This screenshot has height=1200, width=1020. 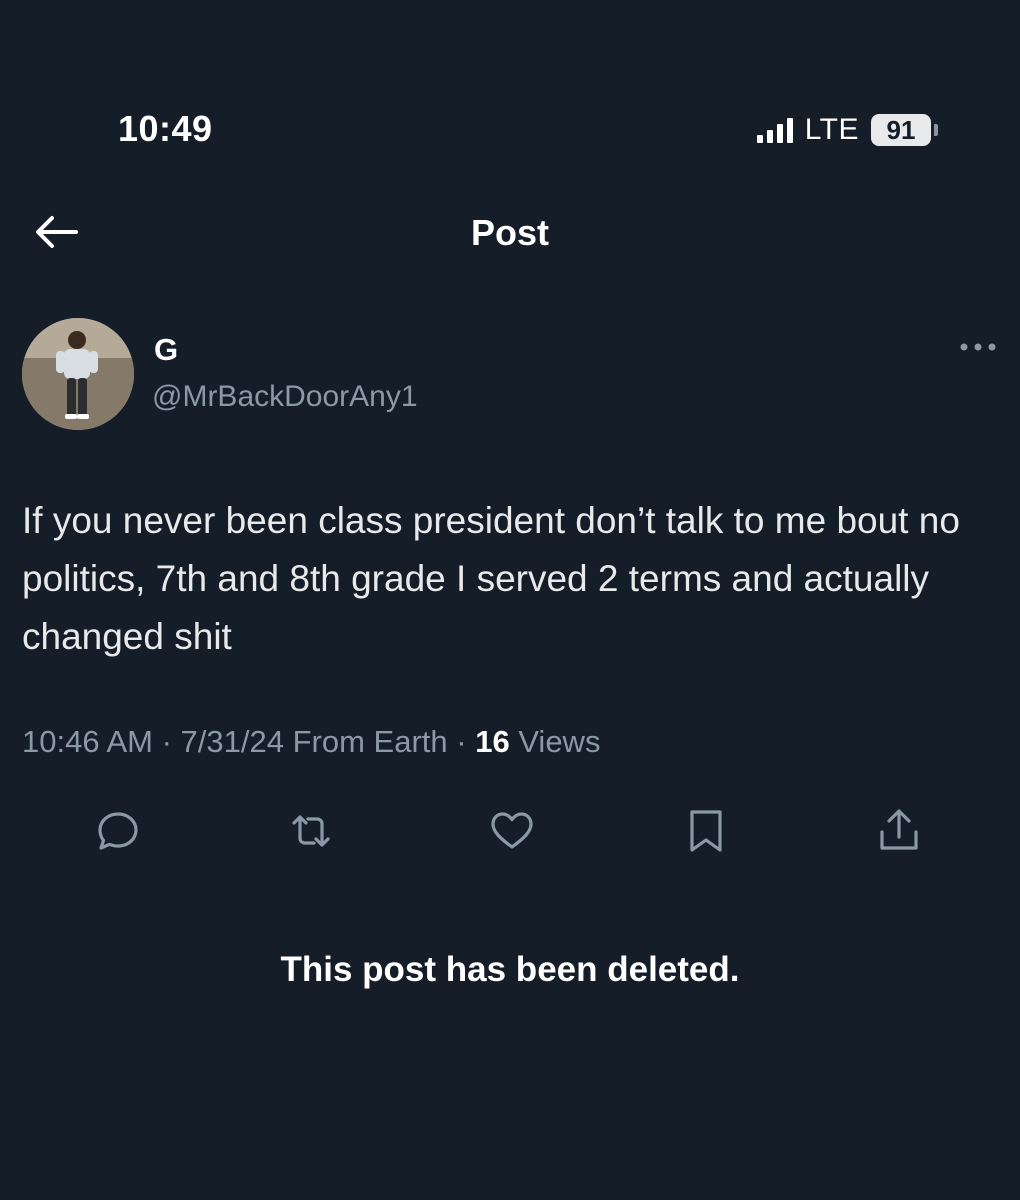 I want to click on post-metadata: 10:46 AM · 7/31/24 From Earth · 16 Views, so click(x=311, y=742).